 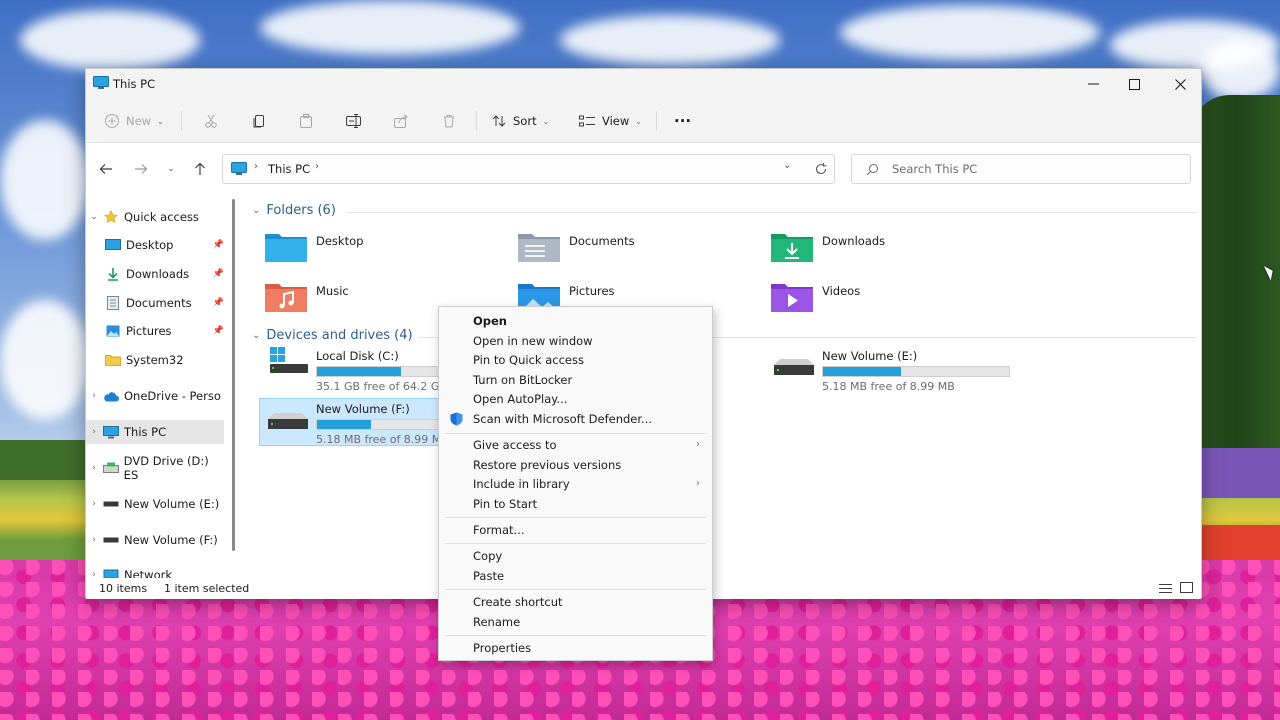 I want to click on nav-this-pc: › This PC, so click(x=155, y=432).